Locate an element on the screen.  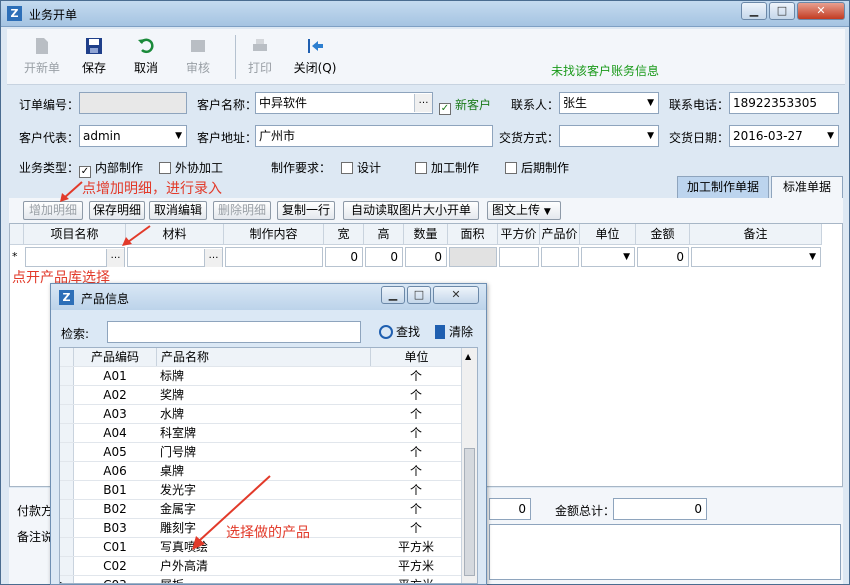
cell-content is located at coordinates (274, 257).